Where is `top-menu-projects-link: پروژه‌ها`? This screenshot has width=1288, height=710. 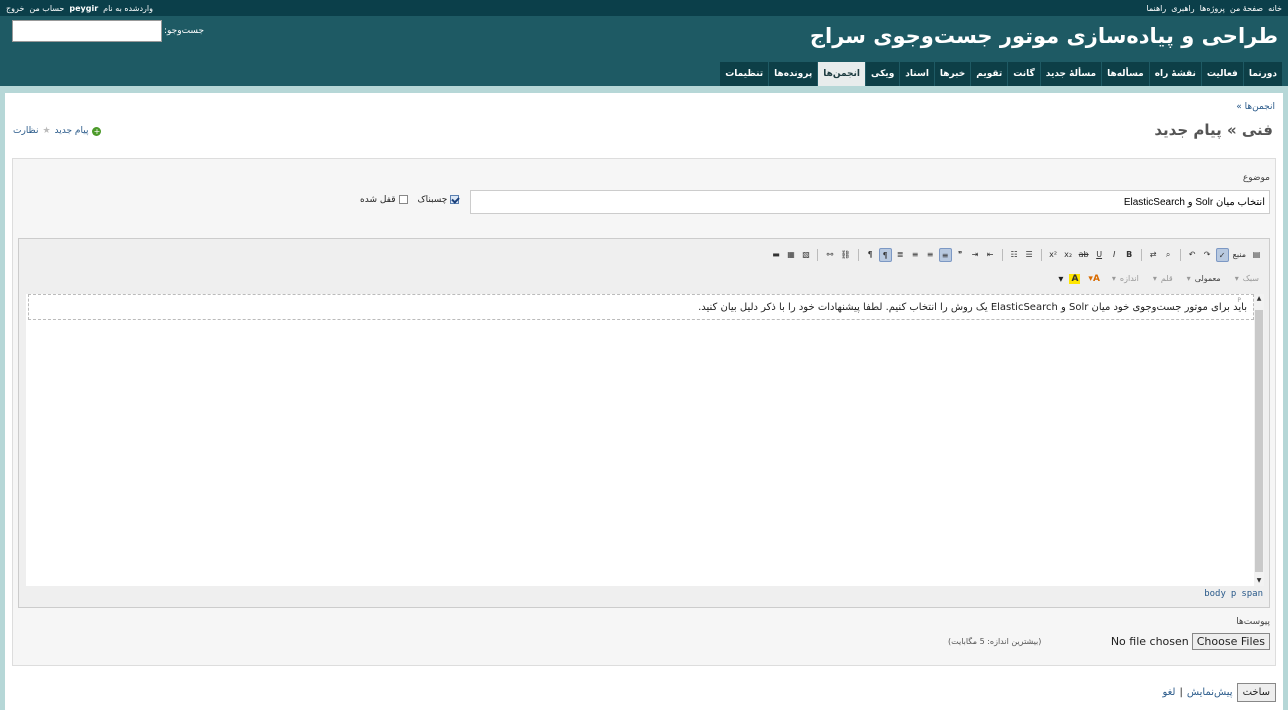
top-menu-projects-link: پروژه‌ها is located at coordinates (1212, 8).